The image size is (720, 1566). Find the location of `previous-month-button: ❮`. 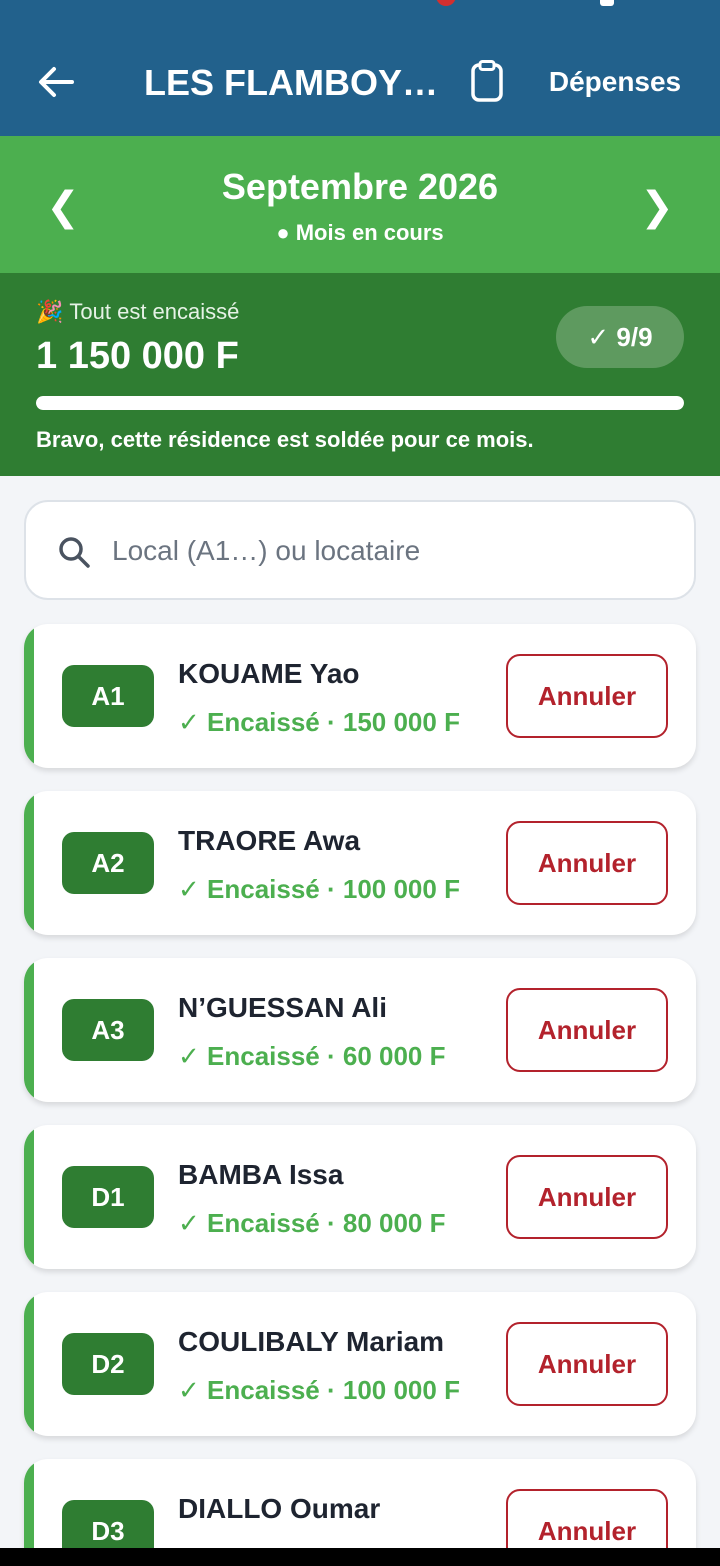

previous-month-button: ❮ is located at coordinates (63, 207).